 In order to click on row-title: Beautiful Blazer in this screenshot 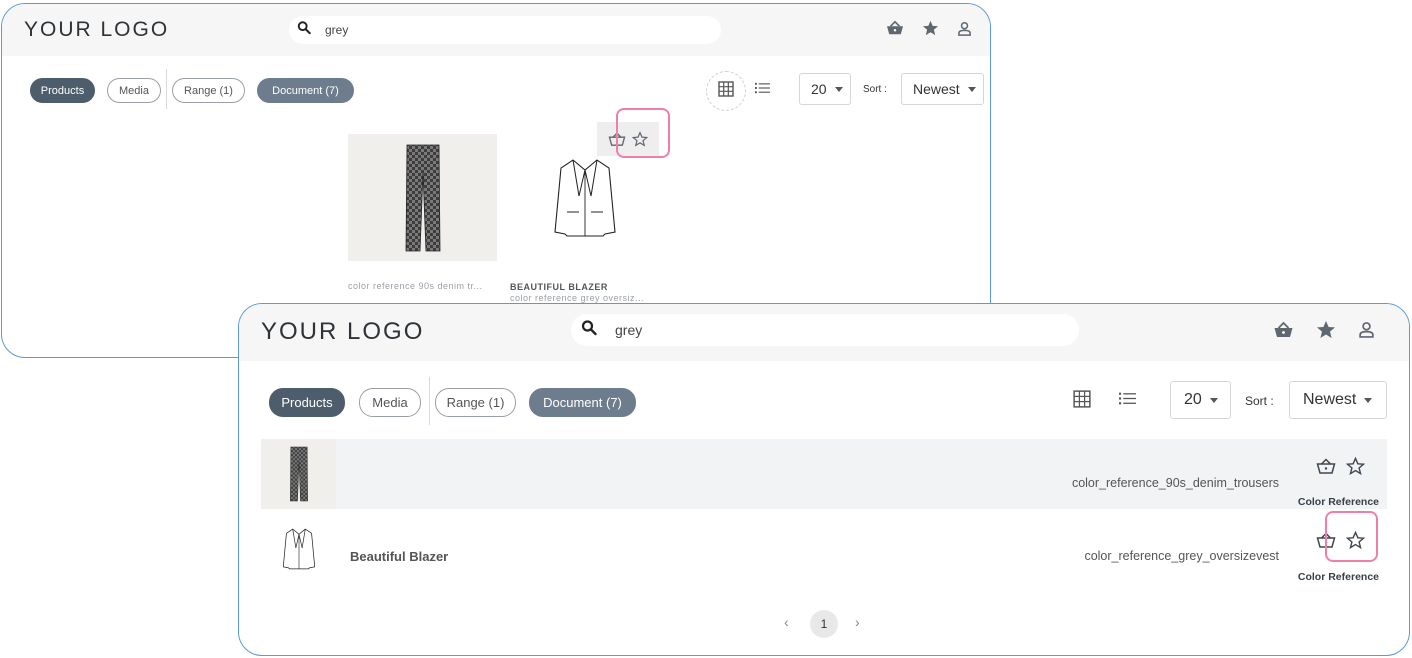, I will do `click(399, 556)`.